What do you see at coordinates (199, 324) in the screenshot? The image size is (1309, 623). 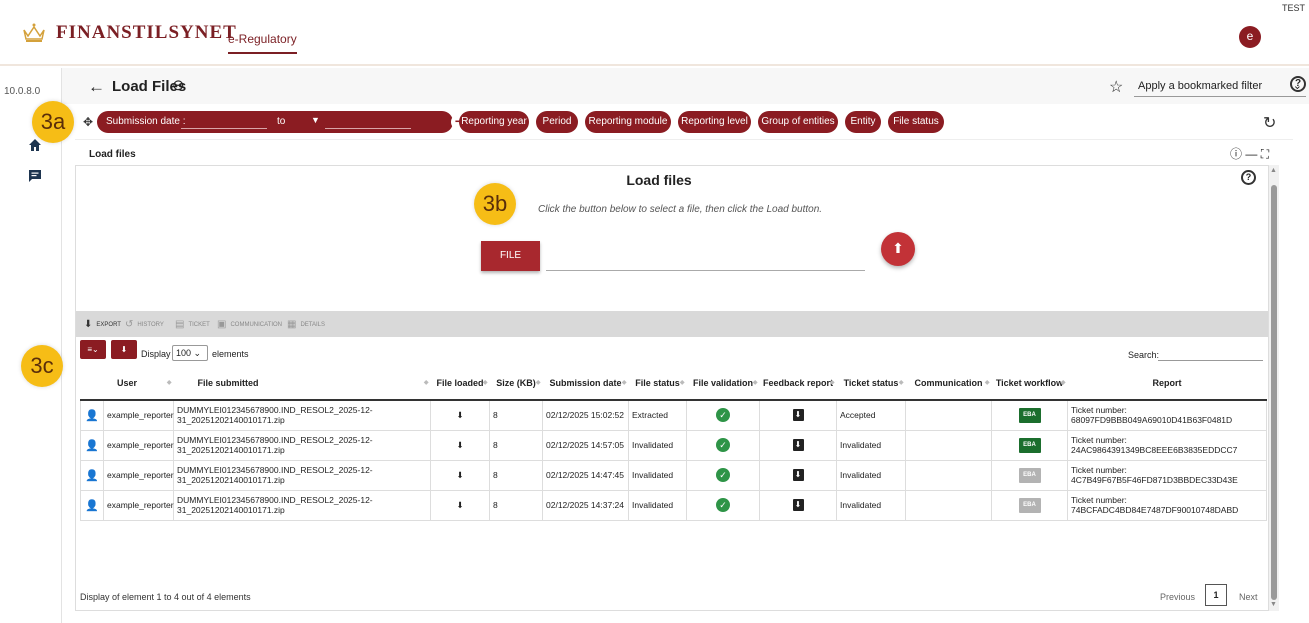 I see `ticket-label: TICKET` at bounding box center [199, 324].